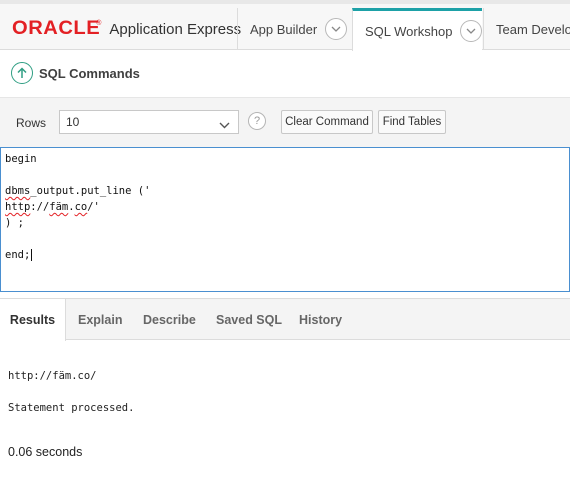  I want to click on page-title-text: SQL Commands, so click(89, 73).